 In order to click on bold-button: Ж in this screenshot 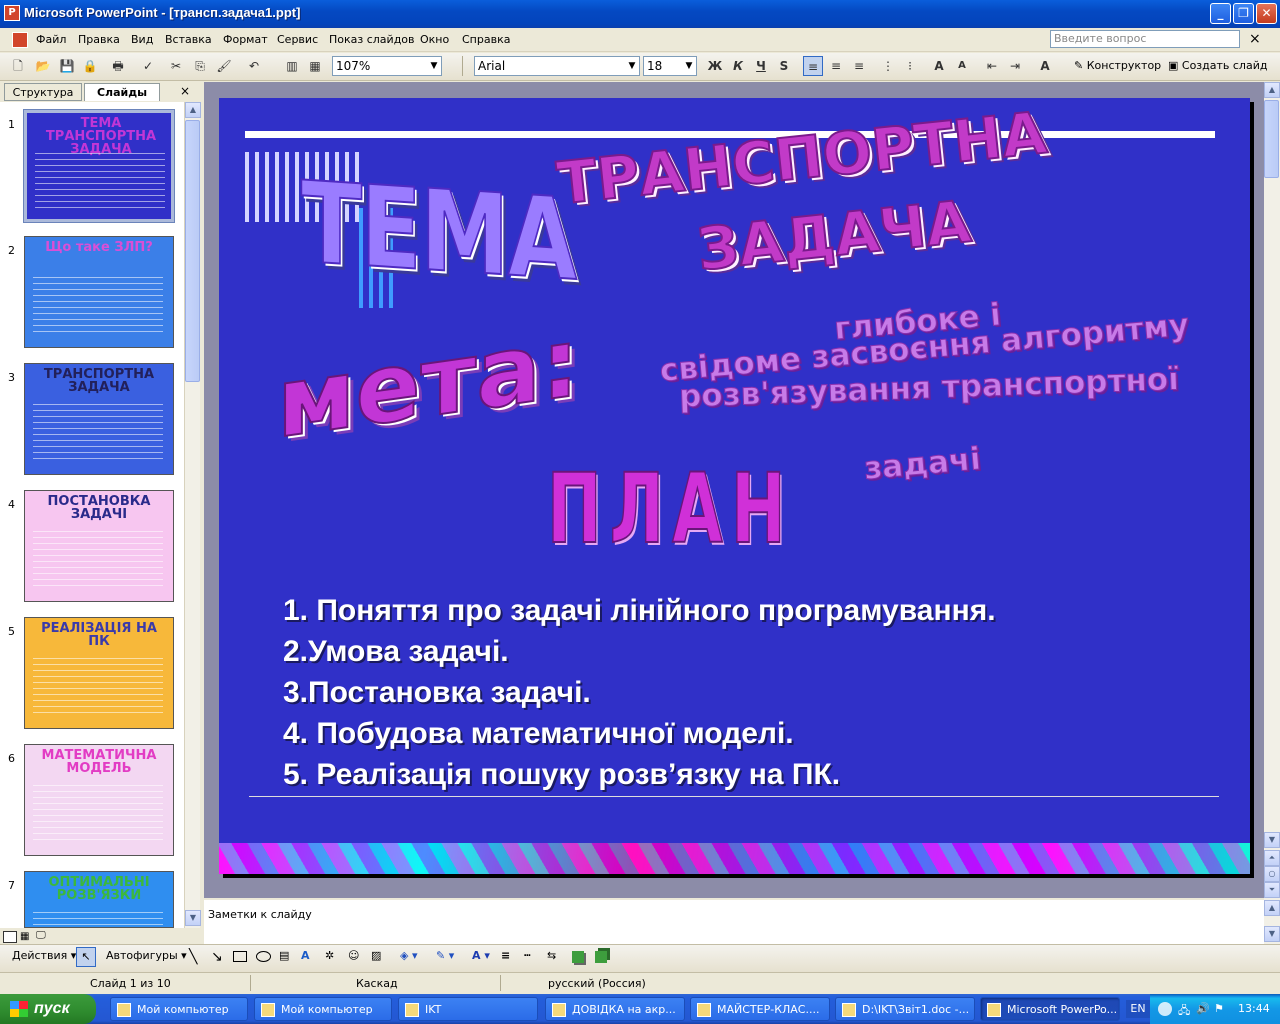, I will do `click(715, 66)`.